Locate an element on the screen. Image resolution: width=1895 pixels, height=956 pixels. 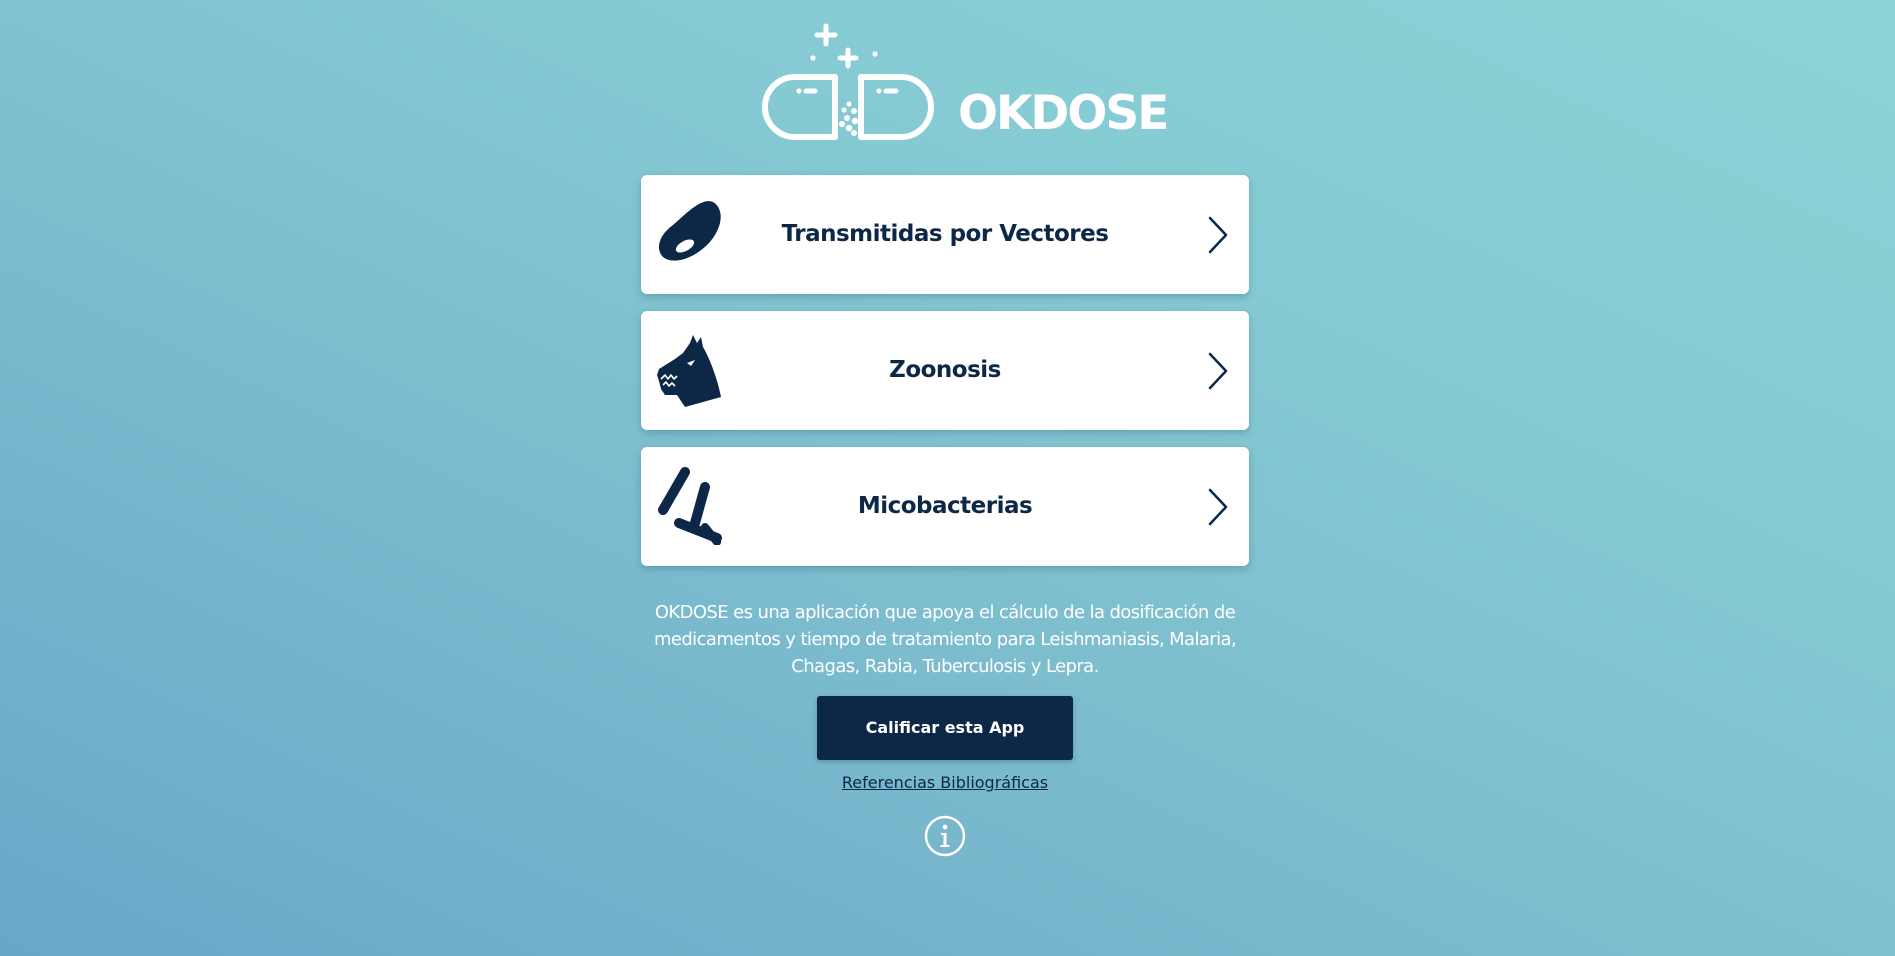
app-logo: OKDOSE is located at coordinates (962, 82).